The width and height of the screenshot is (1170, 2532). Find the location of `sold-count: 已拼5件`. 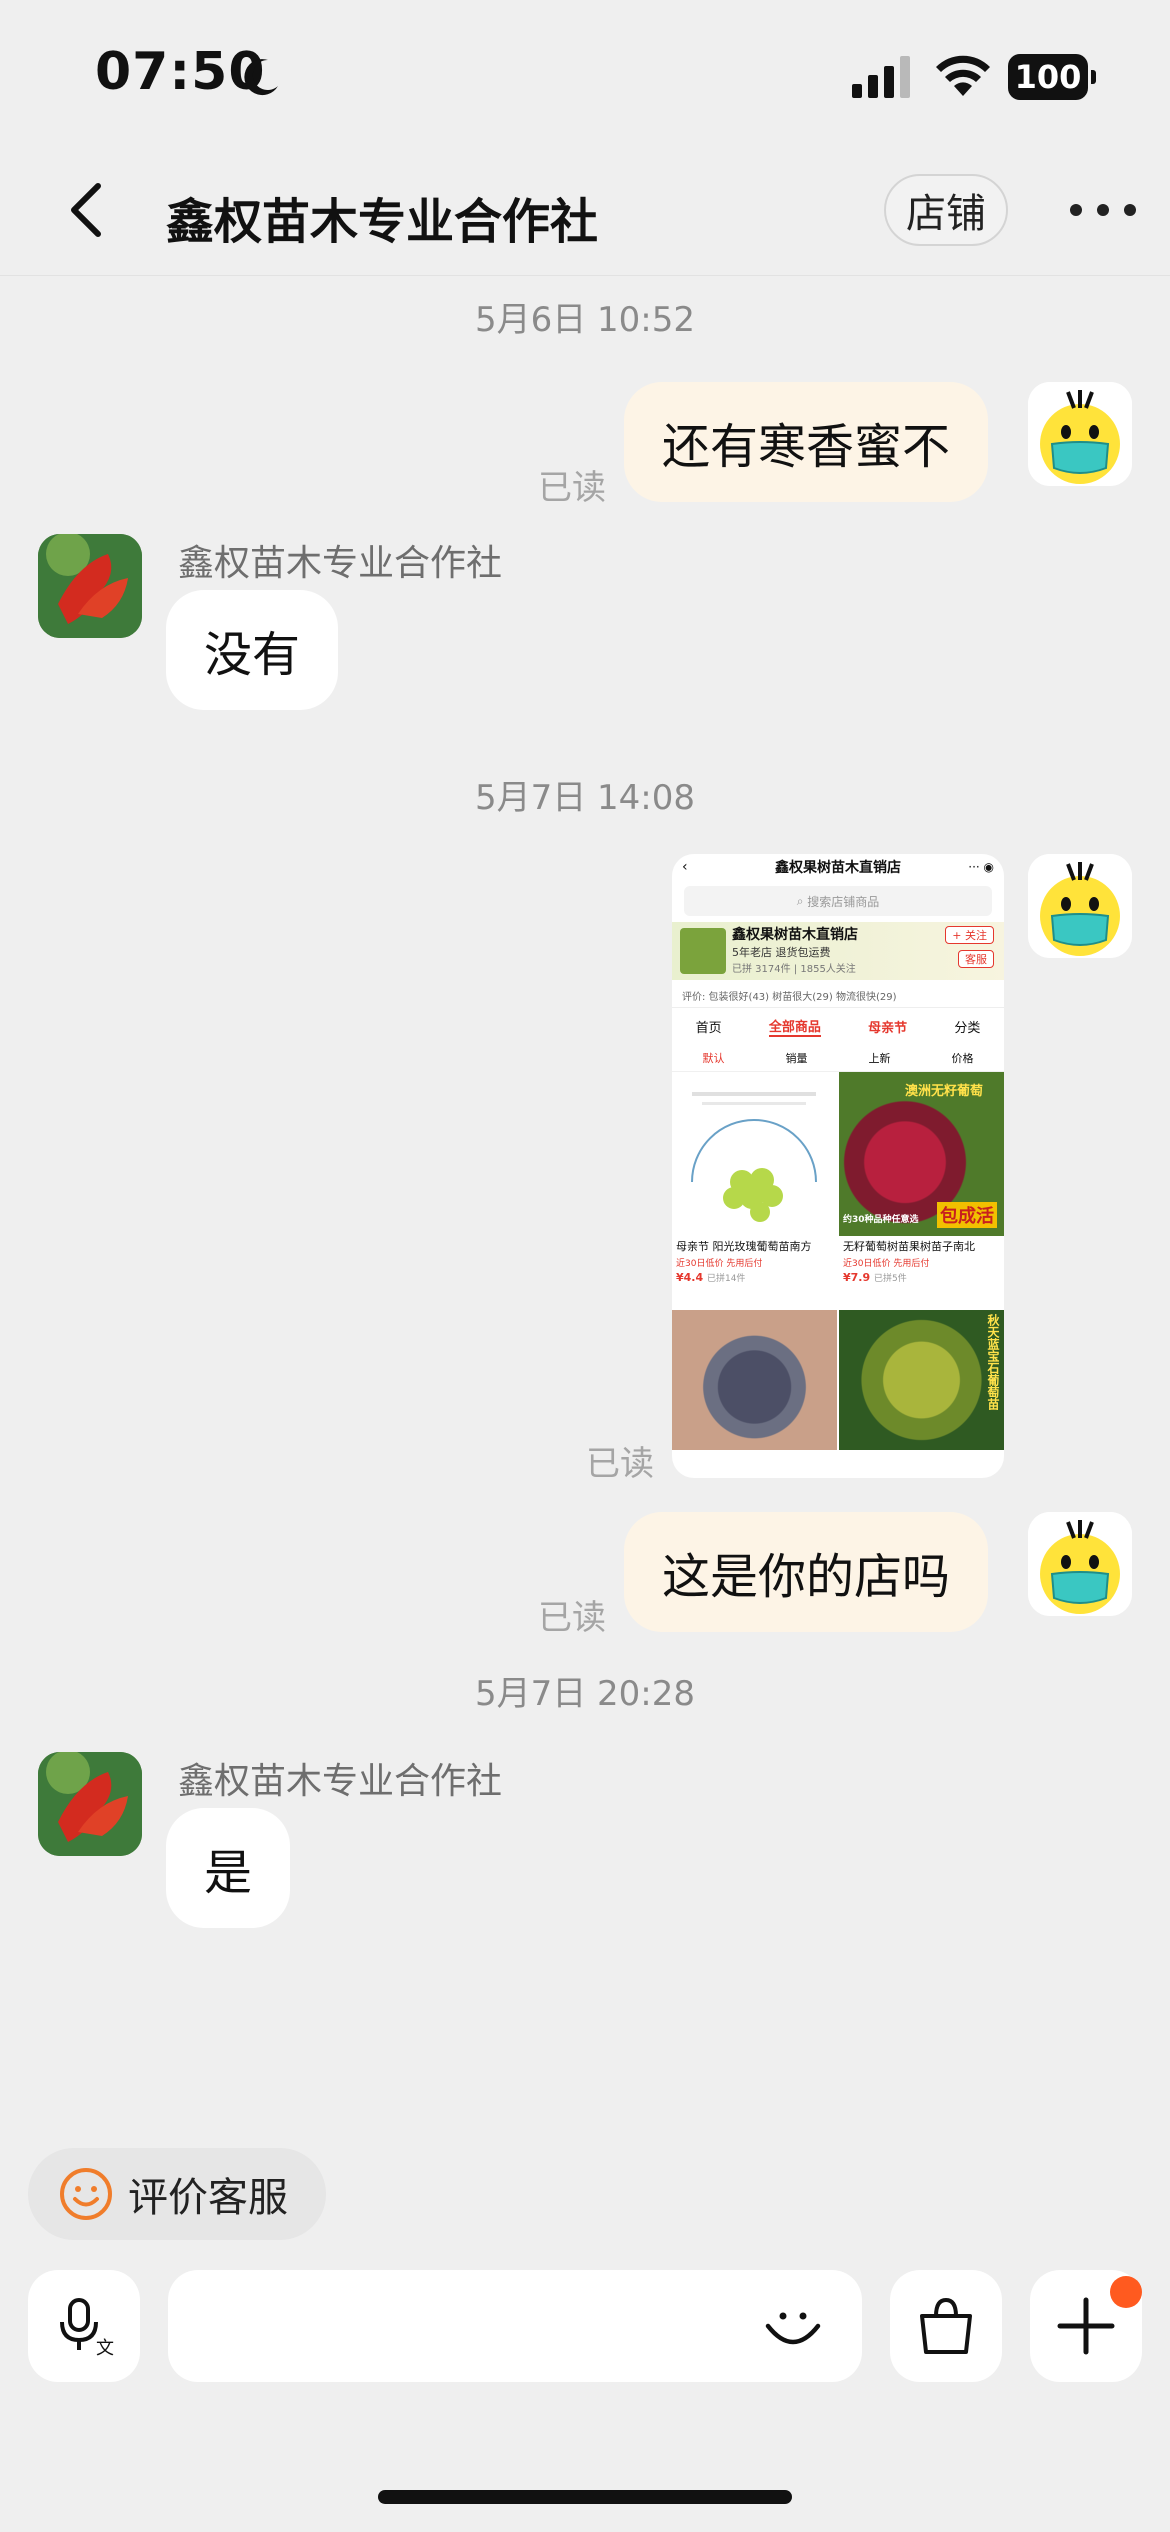

sold-count: 已拼5件 is located at coordinates (890, 1279).